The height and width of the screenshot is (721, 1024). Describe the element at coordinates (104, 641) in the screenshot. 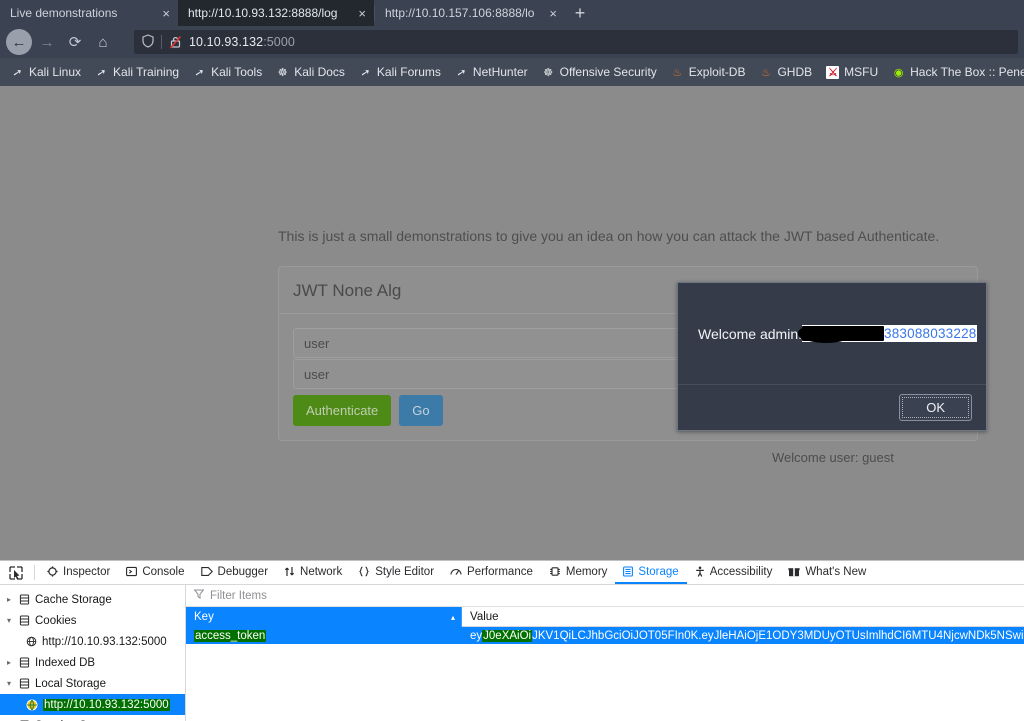

I see `tree-item-label: http://10.10.93.132:5000` at that location.